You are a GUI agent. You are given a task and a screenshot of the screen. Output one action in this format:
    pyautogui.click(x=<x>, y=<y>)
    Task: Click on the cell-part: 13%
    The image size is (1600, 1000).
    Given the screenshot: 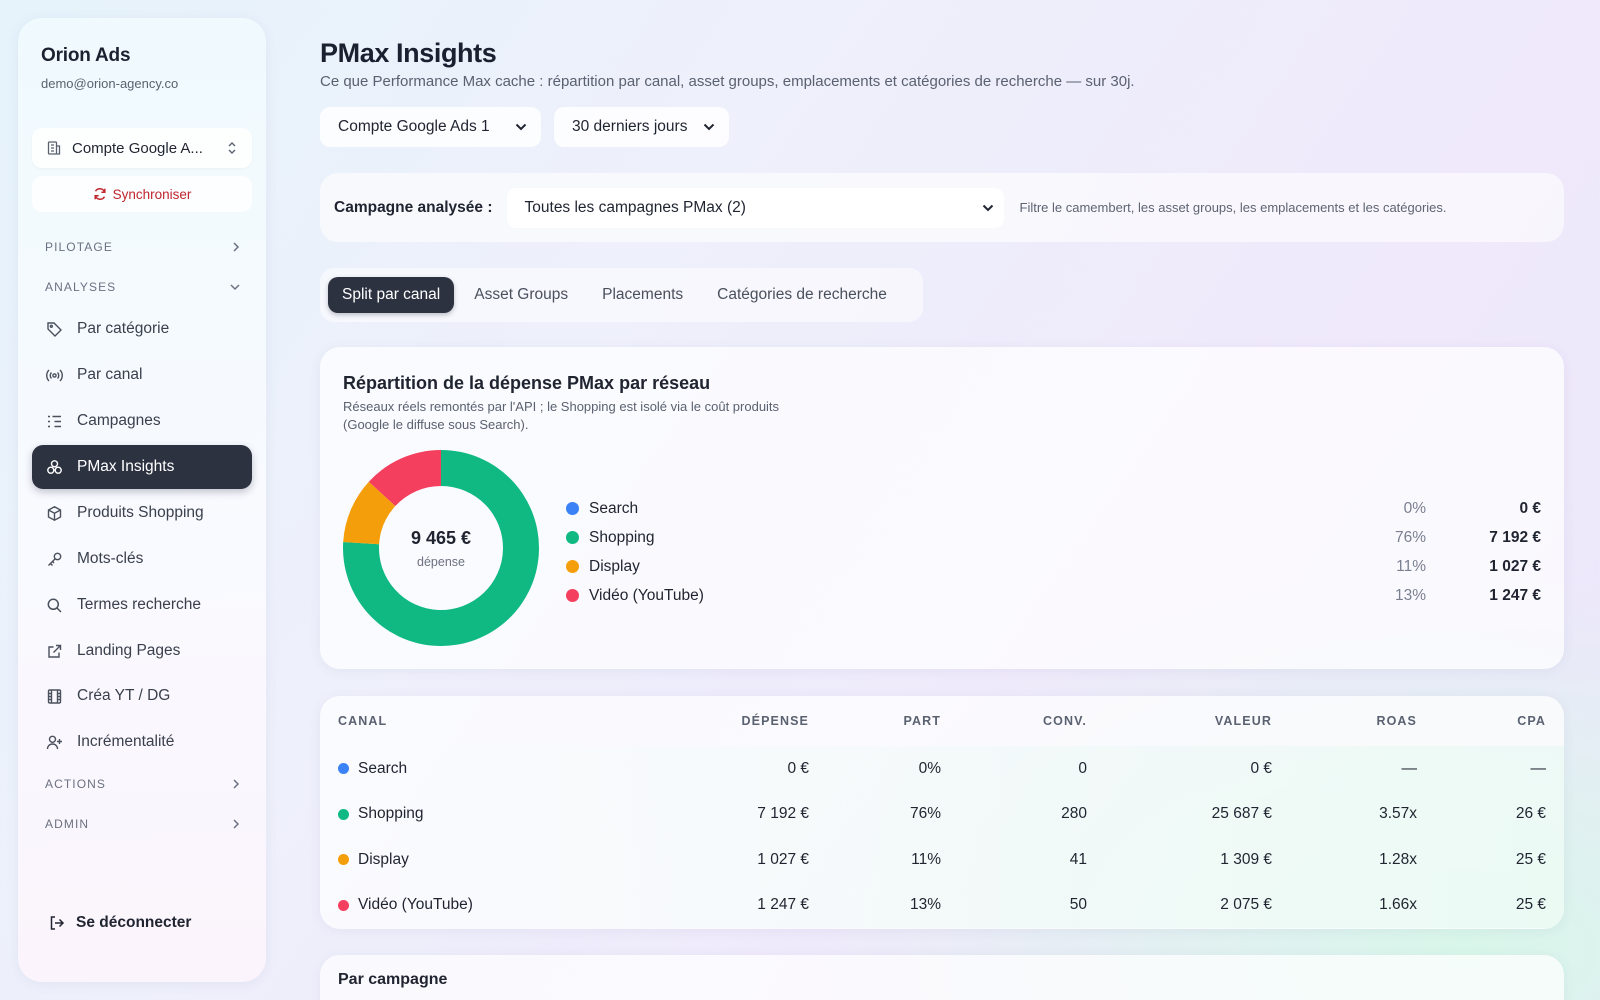 What is the action you would take?
    pyautogui.click(x=925, y=905)
    